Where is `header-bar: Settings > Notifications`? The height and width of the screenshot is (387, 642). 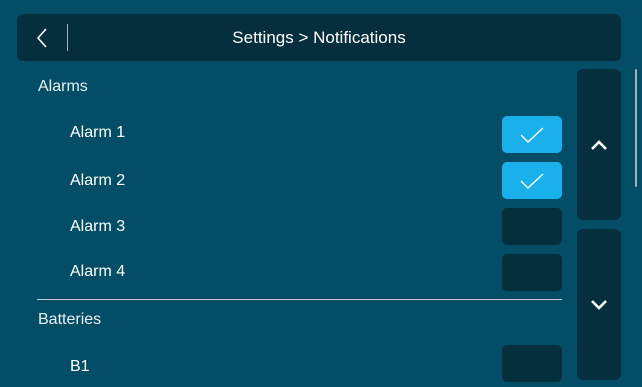
header-bar: Settings > Notifications is located at coordinates (319, 37).